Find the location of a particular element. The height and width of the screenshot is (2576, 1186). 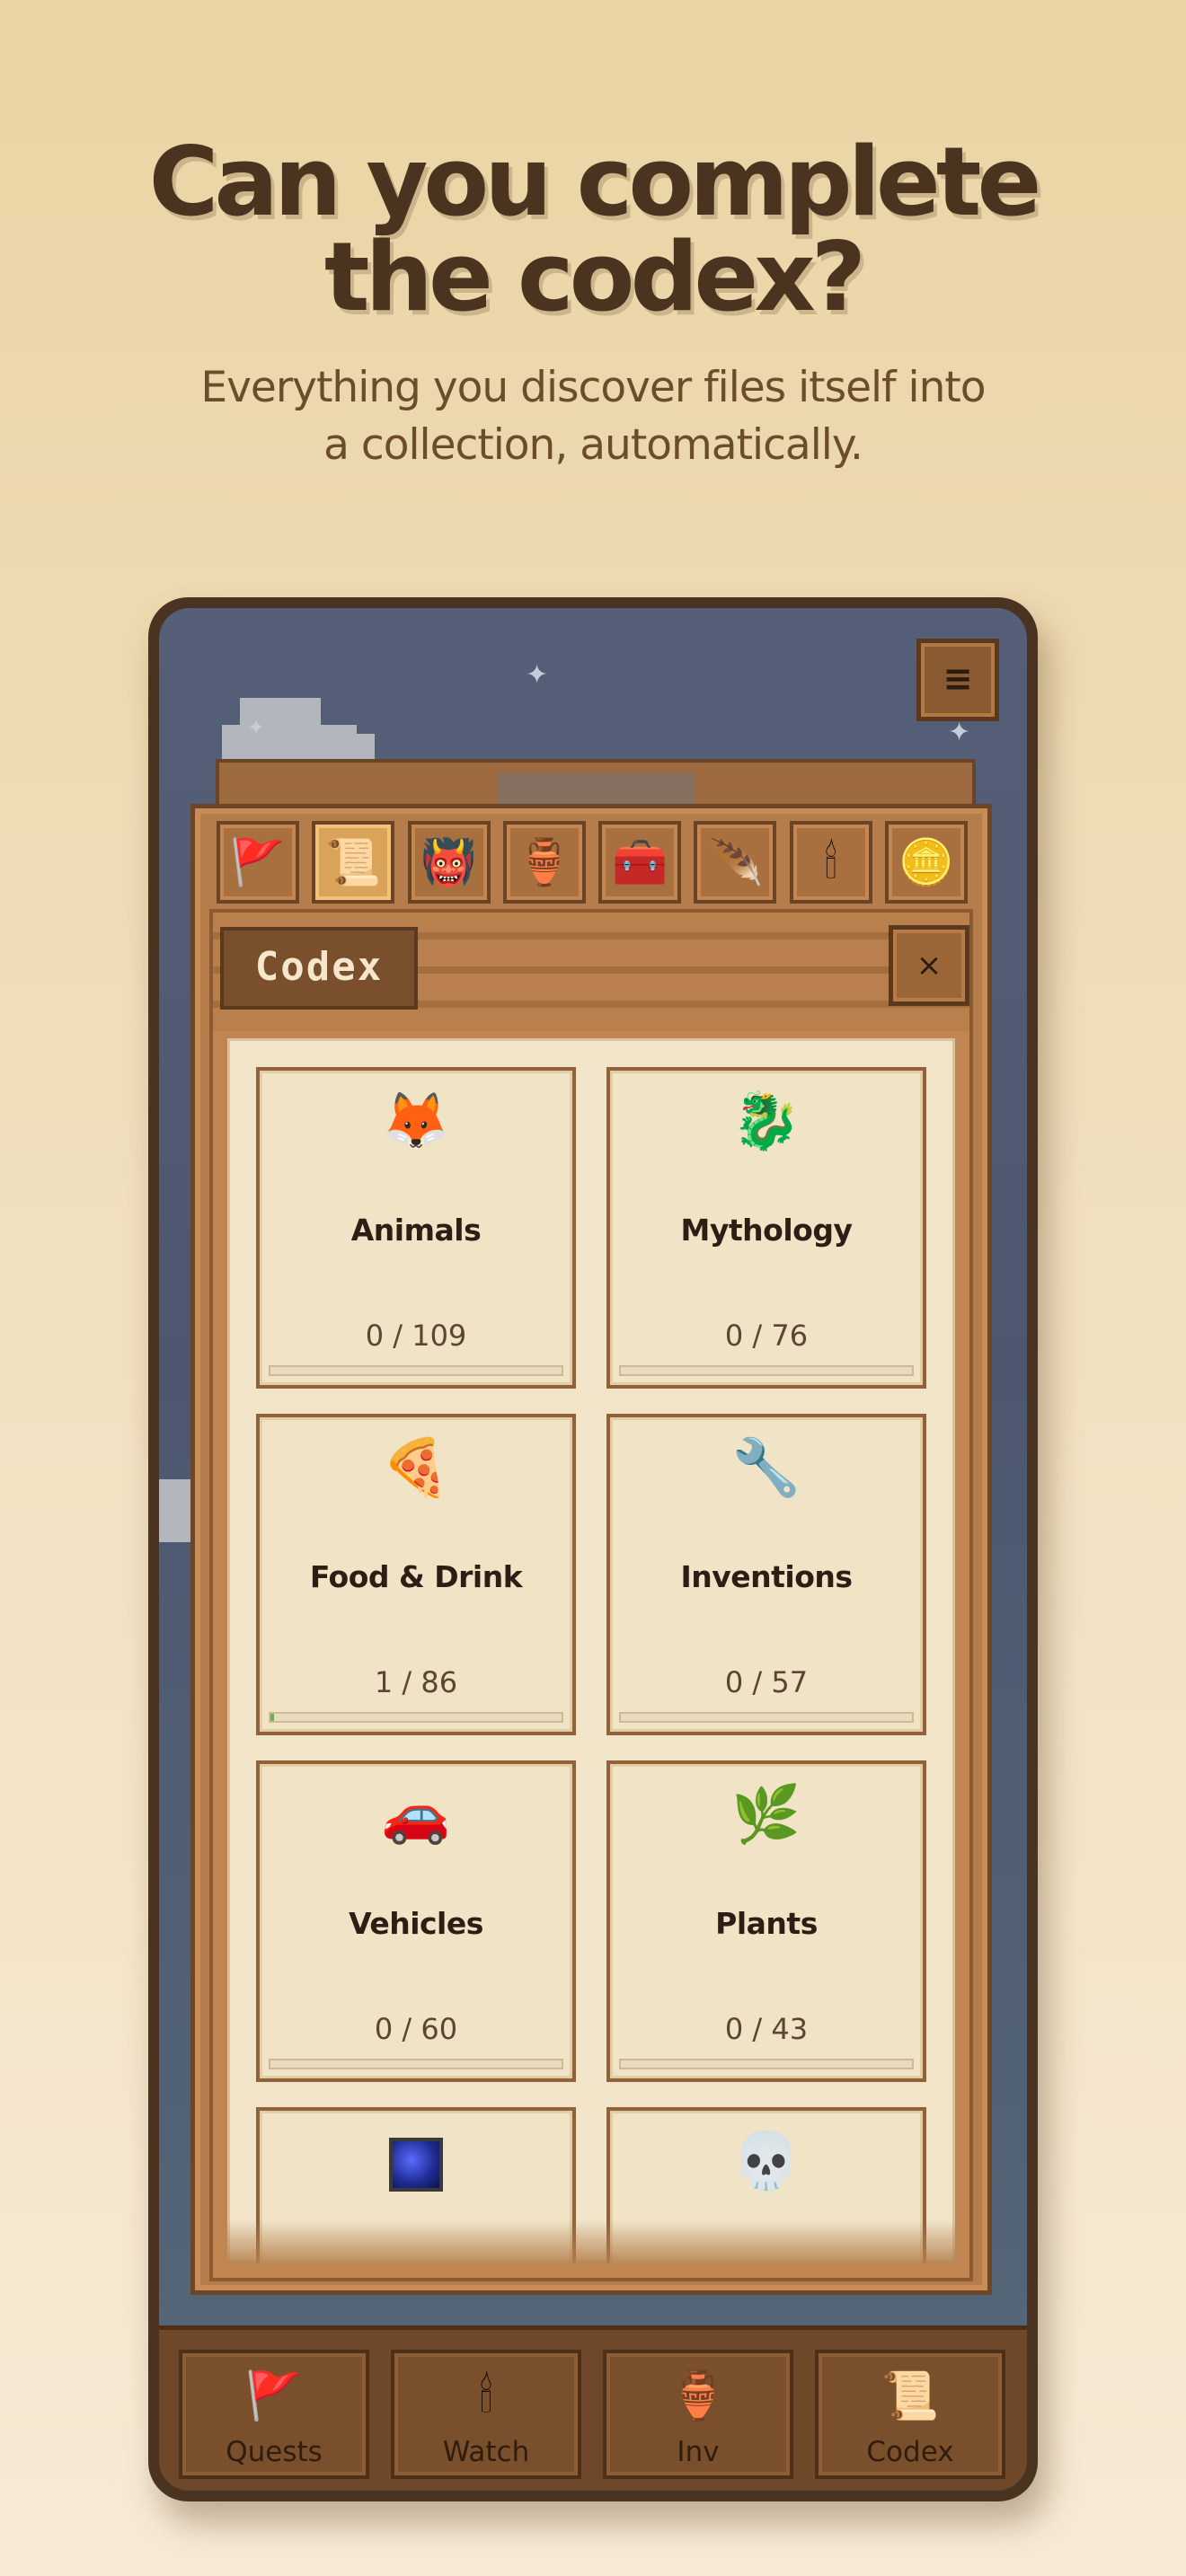

category-count: 0 / 57 is located at coordinates (766, 1682).